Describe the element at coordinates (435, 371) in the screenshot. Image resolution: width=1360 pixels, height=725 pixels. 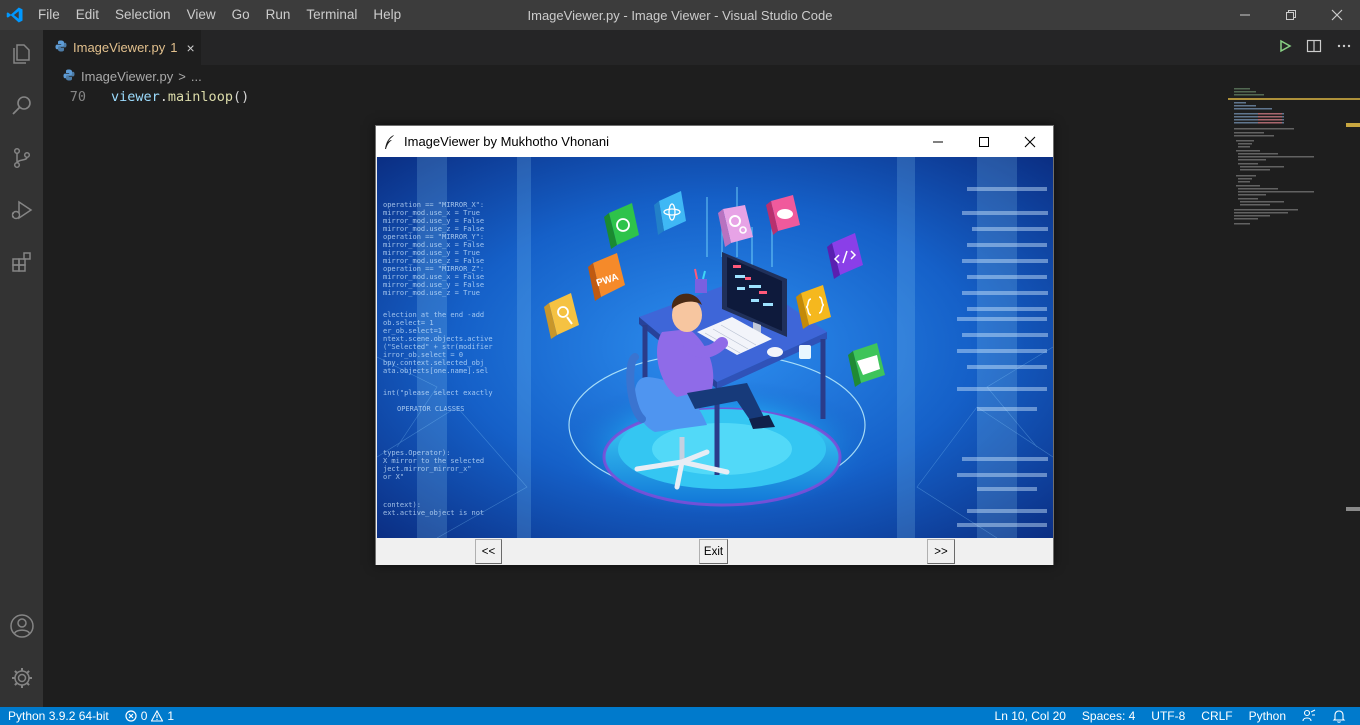
I see `image-code-line: ata.objects[one.name].sel` at that location.